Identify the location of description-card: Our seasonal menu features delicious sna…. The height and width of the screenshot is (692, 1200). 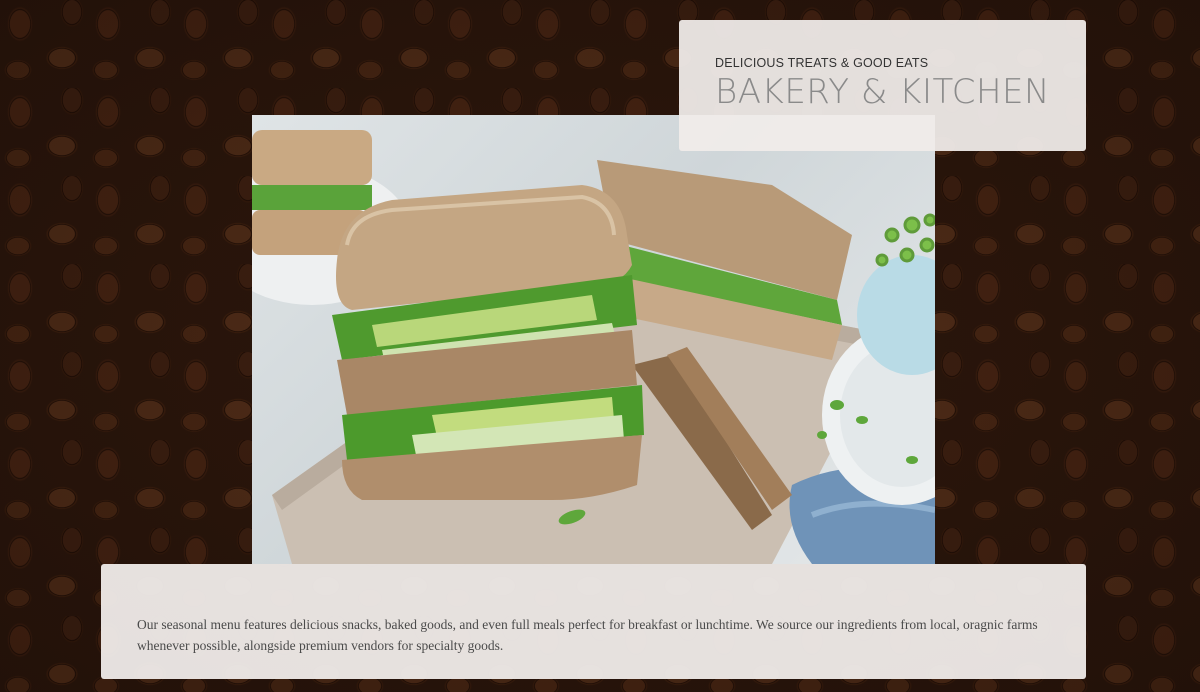
(593, 621).